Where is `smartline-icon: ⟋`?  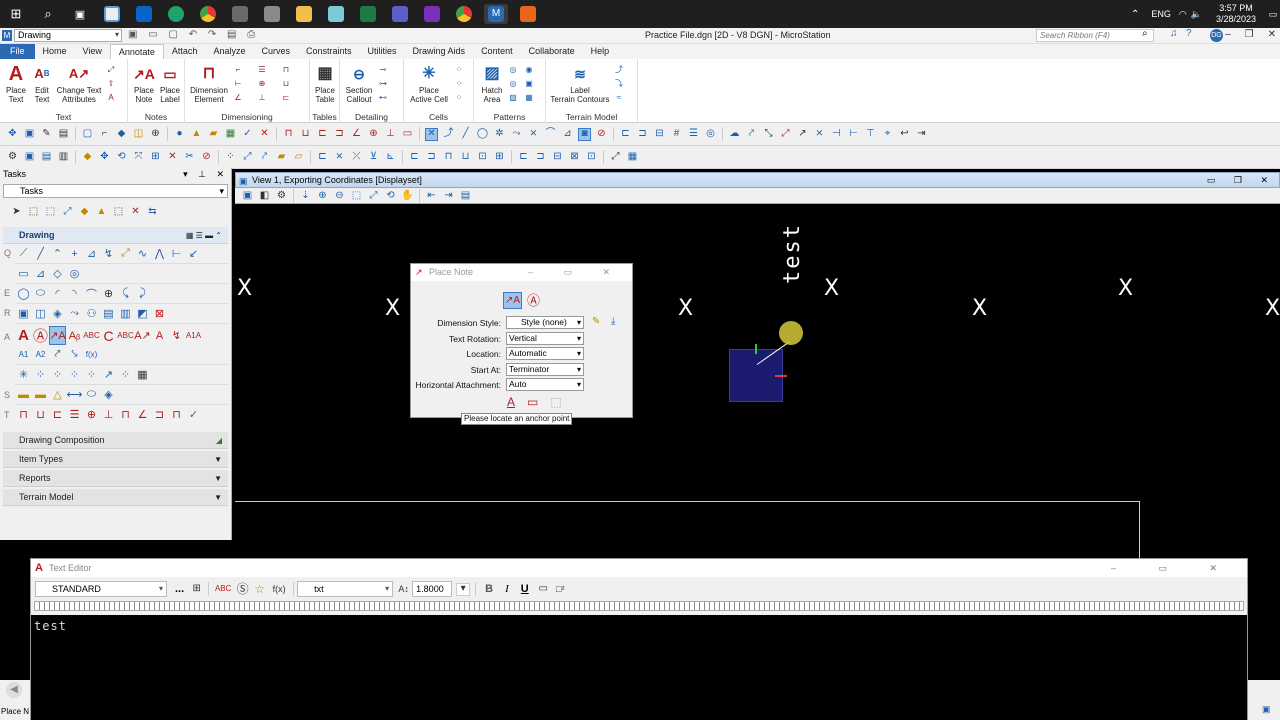 smartline-icon: ⟋ is located at coordinates (23, 253).